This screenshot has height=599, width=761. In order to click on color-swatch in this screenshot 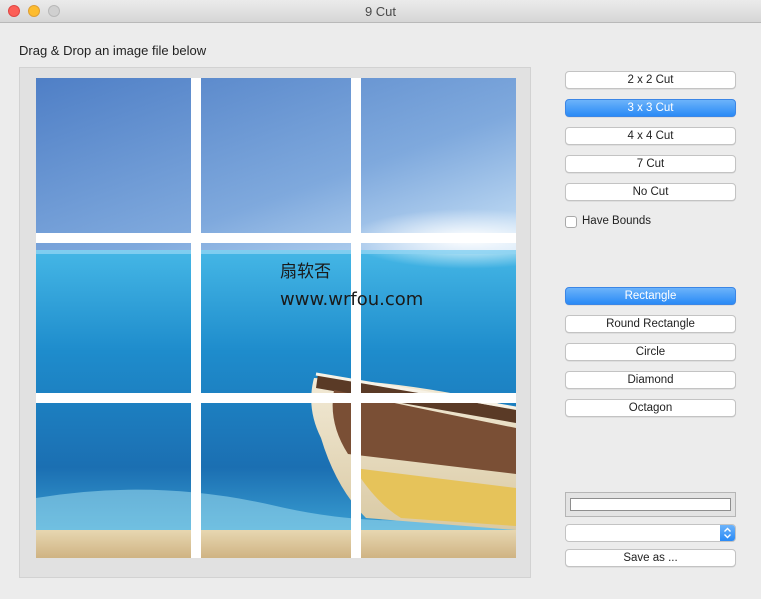, I will do `click(650, 504)`.